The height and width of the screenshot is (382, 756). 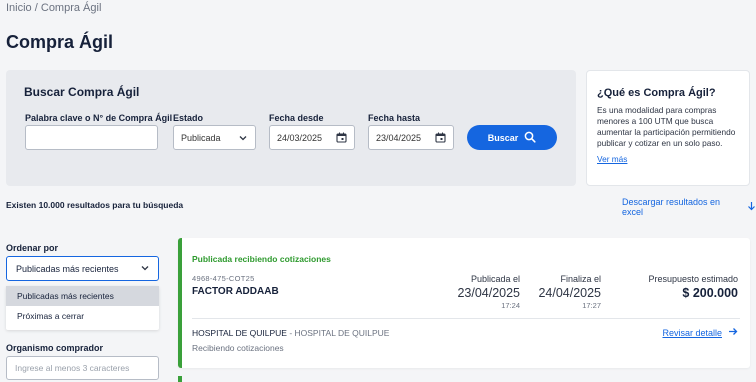 I want to click on estado-value: Publicada, so click(x=201, y=137).